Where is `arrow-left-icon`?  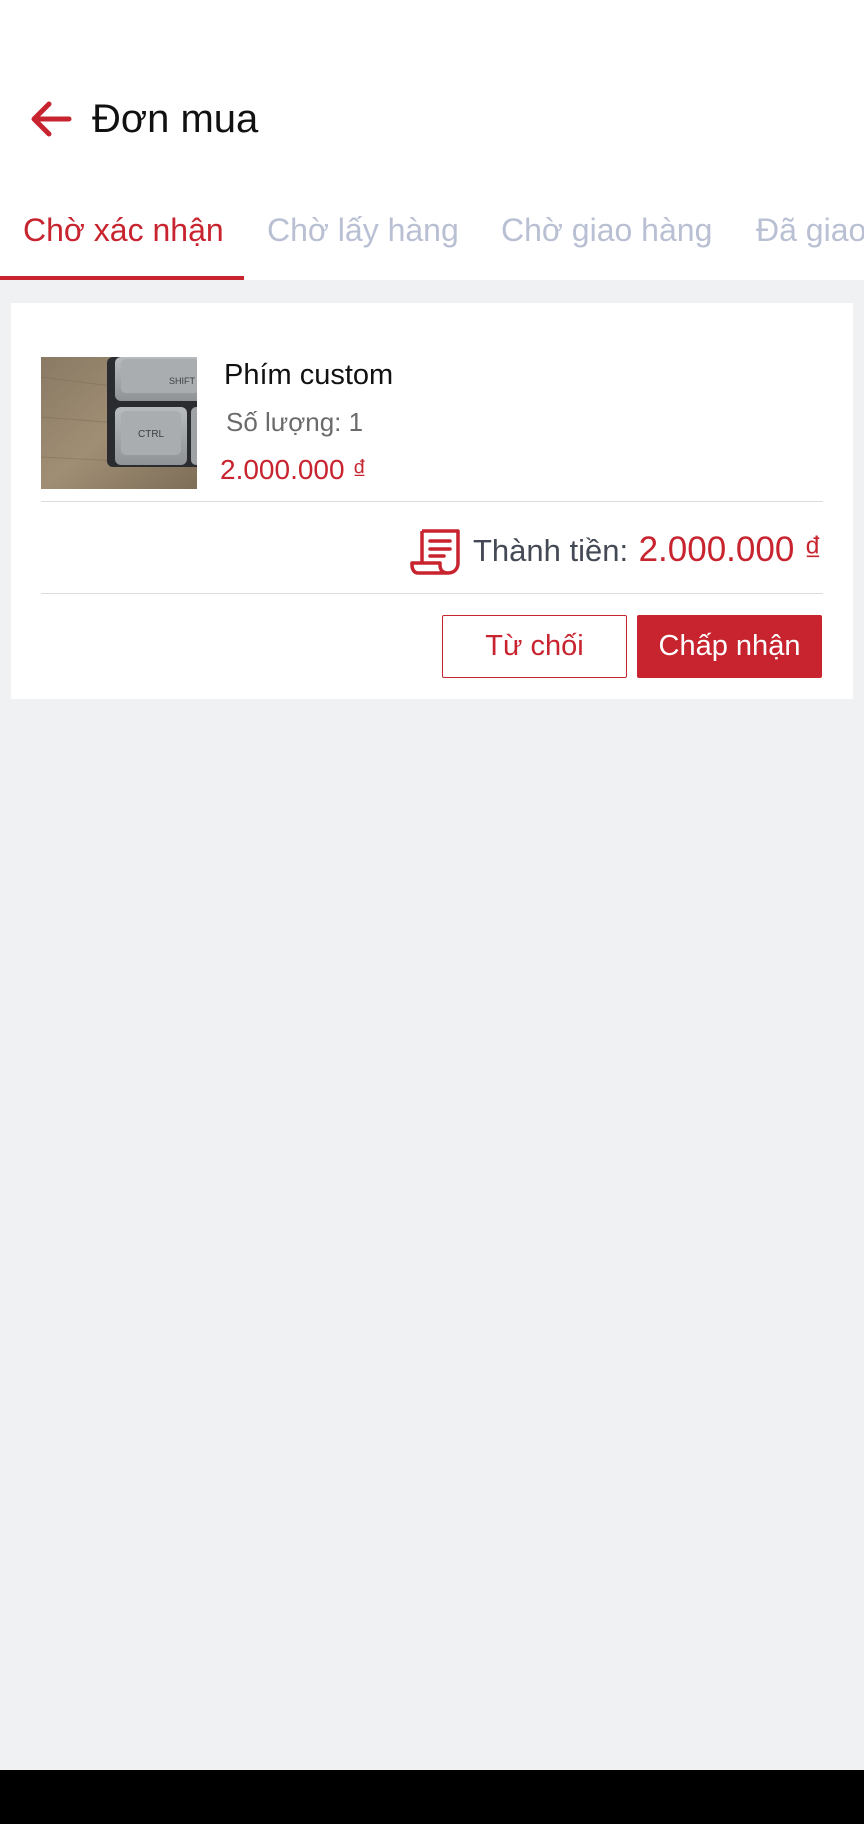 arrow-left-icon is located at coordinates (51, 119).